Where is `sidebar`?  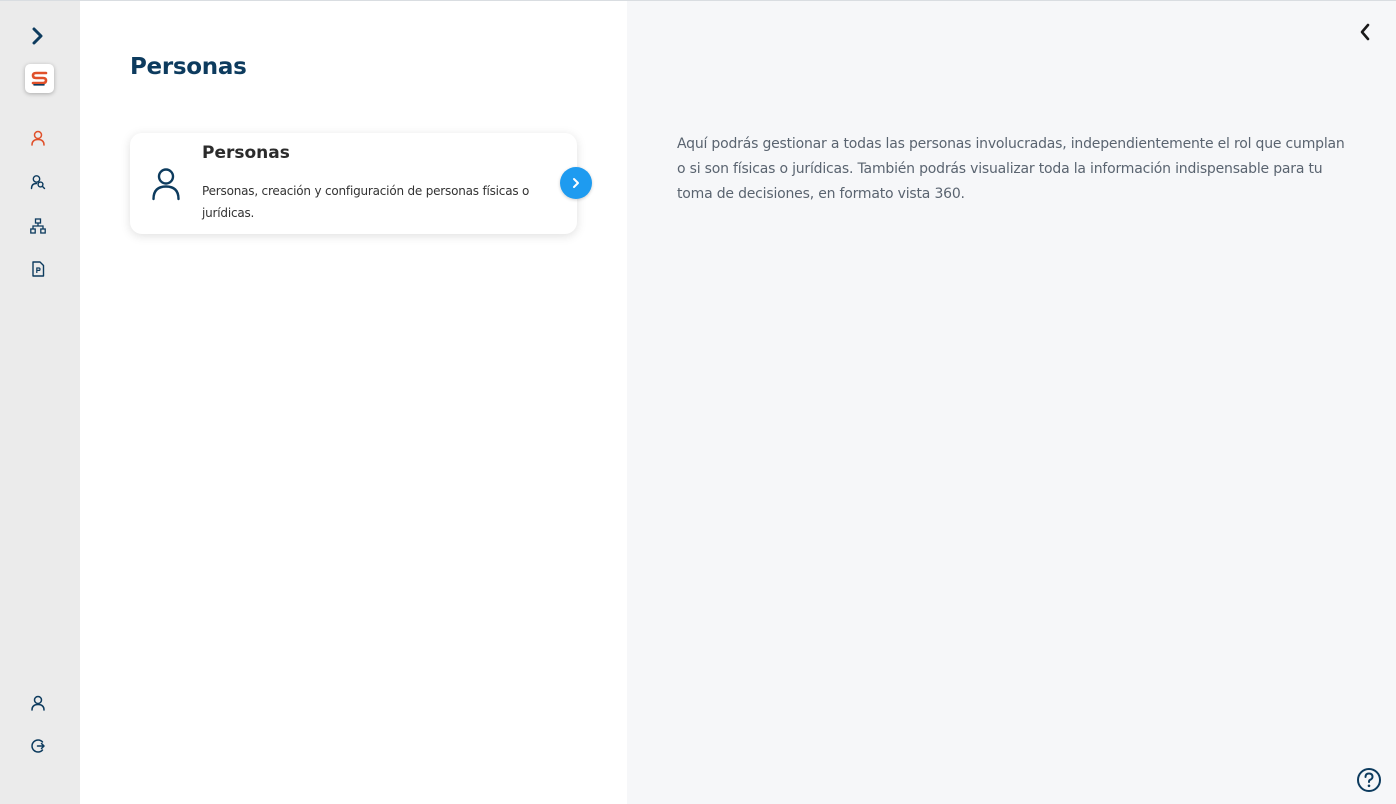
sidebar is located at coordinates (40, 402).